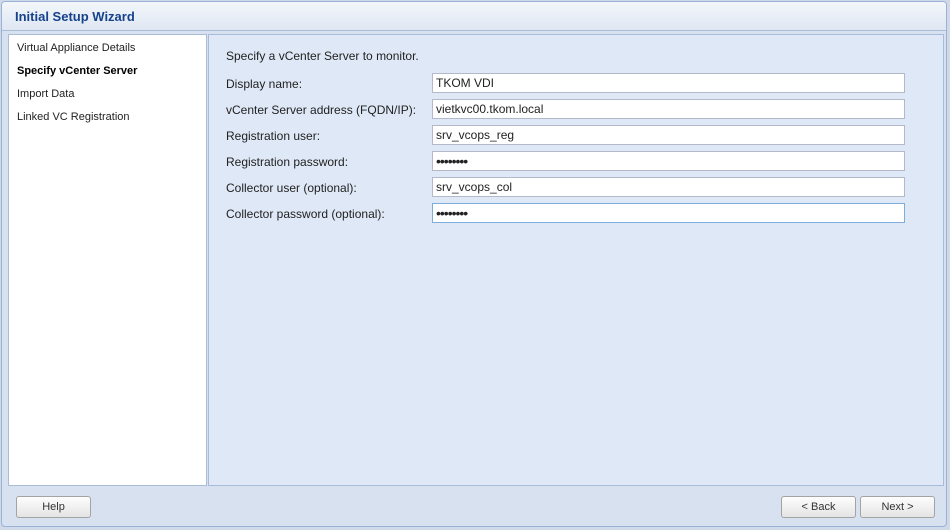 This screenshot has height=530, width=950. Describe the element at coordinates (668, 109) in the screenshot. I see `vcenter-address-field: vietkvc00.tkom.local` at that location.